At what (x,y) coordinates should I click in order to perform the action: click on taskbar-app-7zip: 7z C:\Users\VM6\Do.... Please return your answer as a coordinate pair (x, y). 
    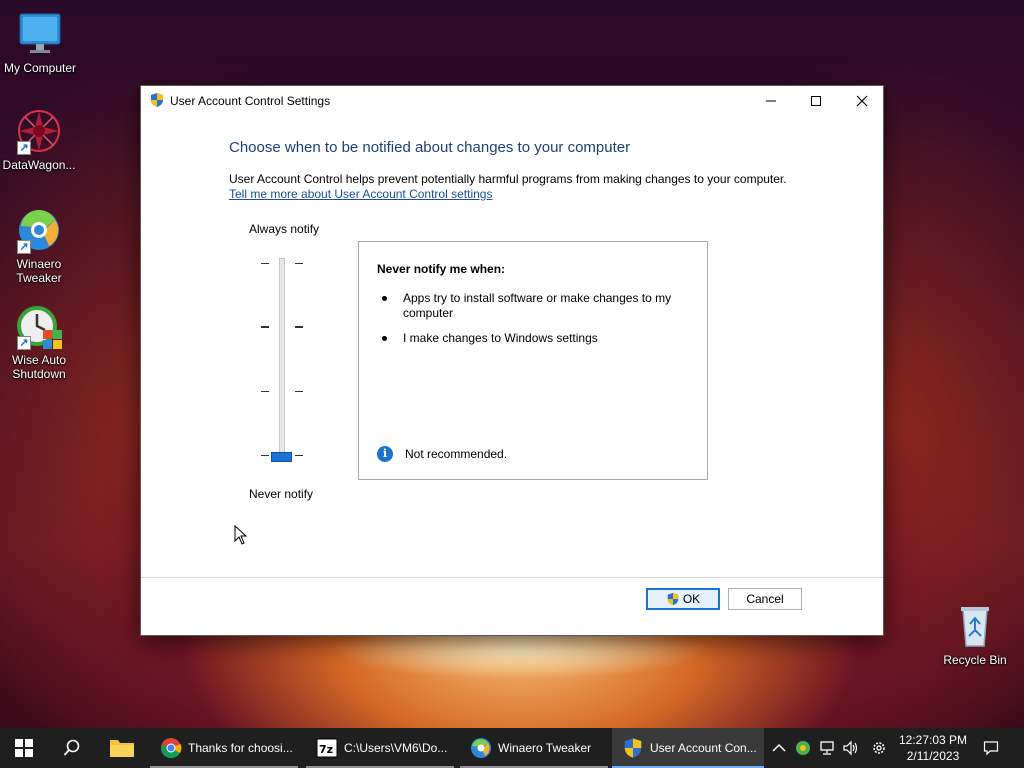
    Looking at the image, I should click on (380, 748).